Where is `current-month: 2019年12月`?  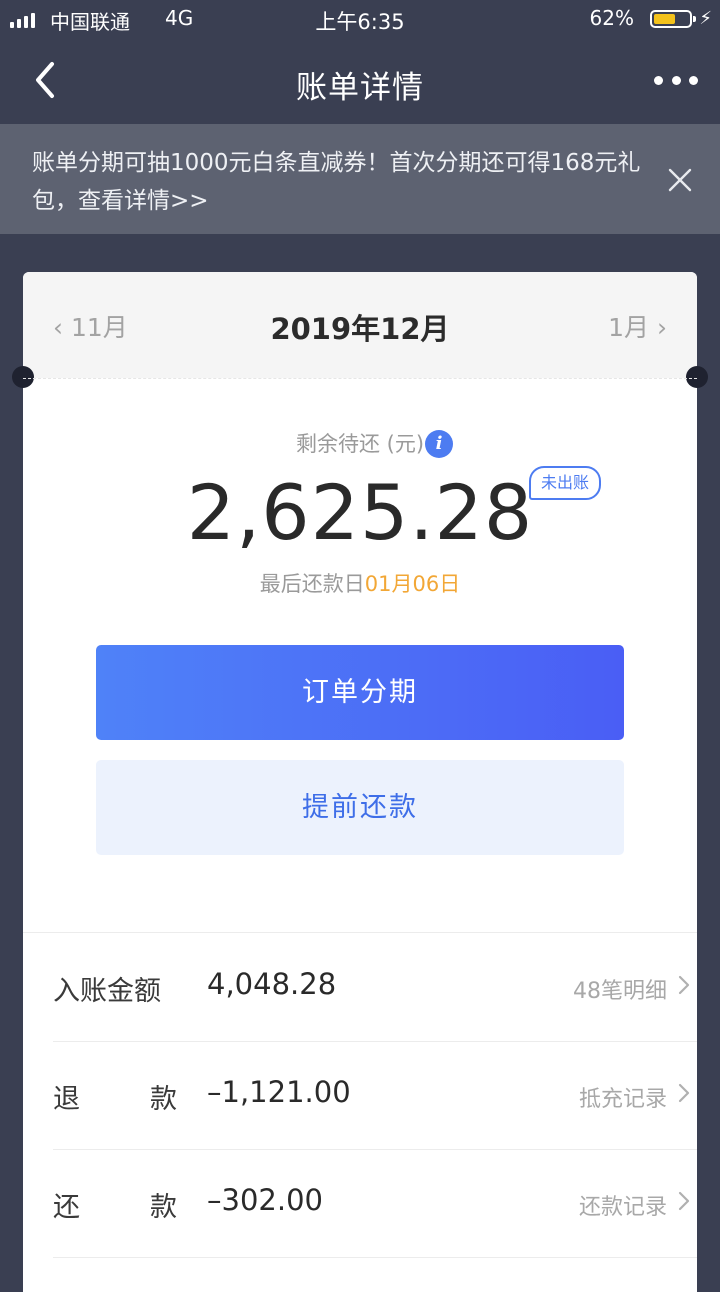
current-month: 2019年12月 is located at coordinates (360, 329).